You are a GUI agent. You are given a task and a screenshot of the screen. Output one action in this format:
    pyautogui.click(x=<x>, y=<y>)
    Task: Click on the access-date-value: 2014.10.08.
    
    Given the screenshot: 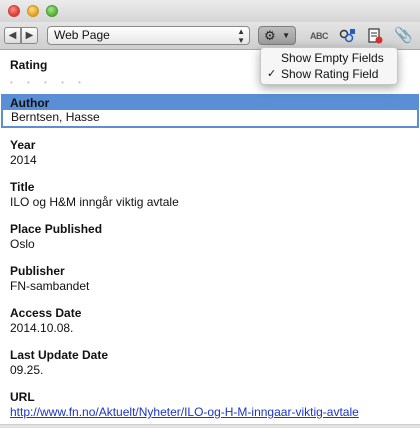 What is the action you would take?
    pyautogui.click(x=41, y=328)
    